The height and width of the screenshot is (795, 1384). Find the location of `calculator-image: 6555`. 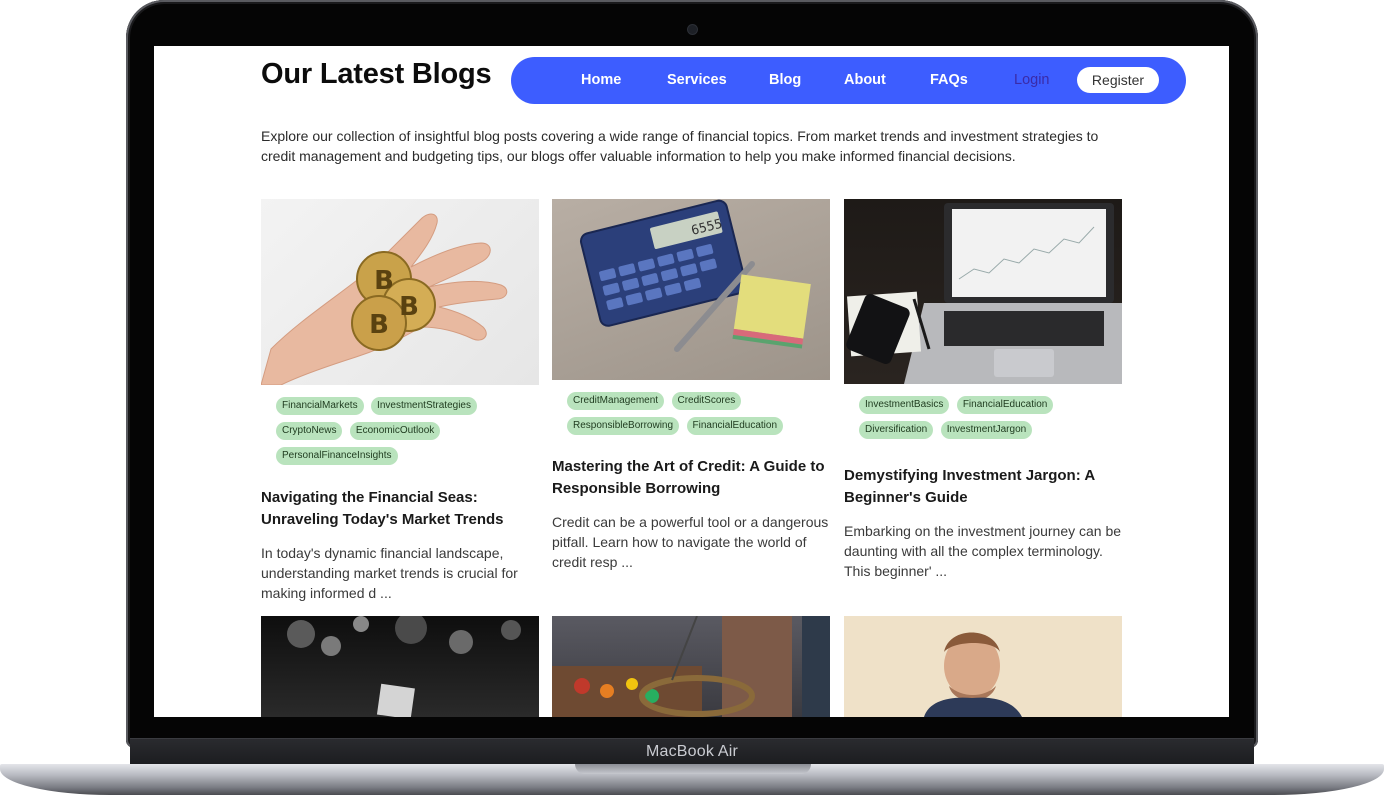

calculator-image: 6555 is located at coordinates (691, 289).